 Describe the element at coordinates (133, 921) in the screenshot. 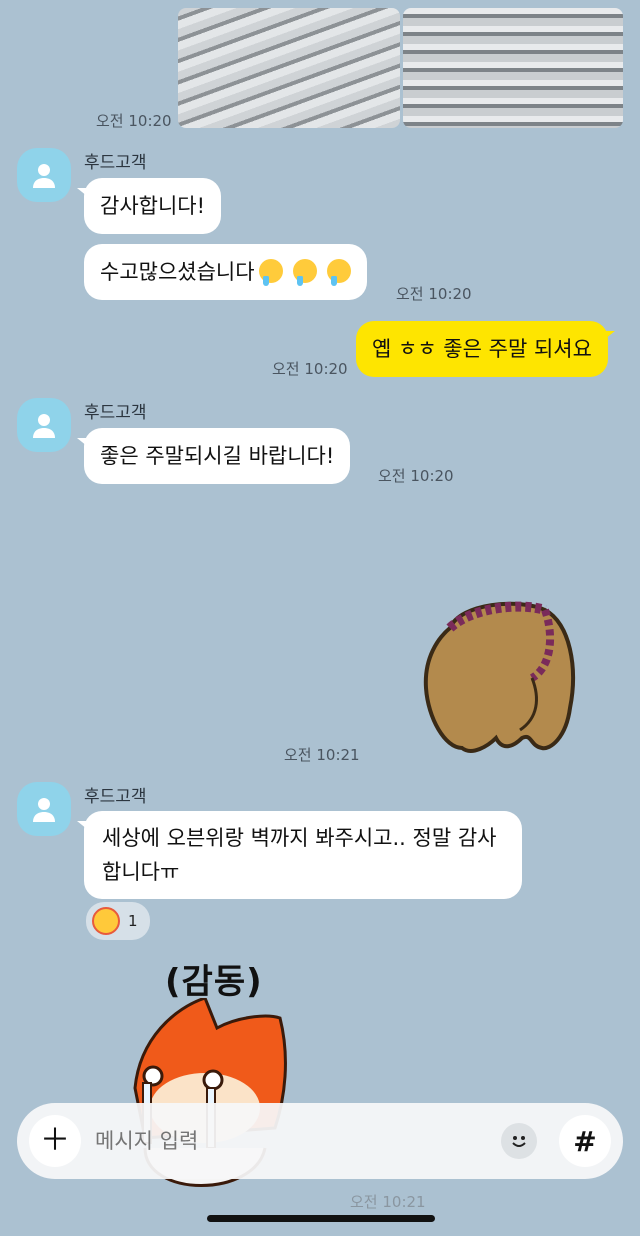

I see `reaction-count: 1` at that location.